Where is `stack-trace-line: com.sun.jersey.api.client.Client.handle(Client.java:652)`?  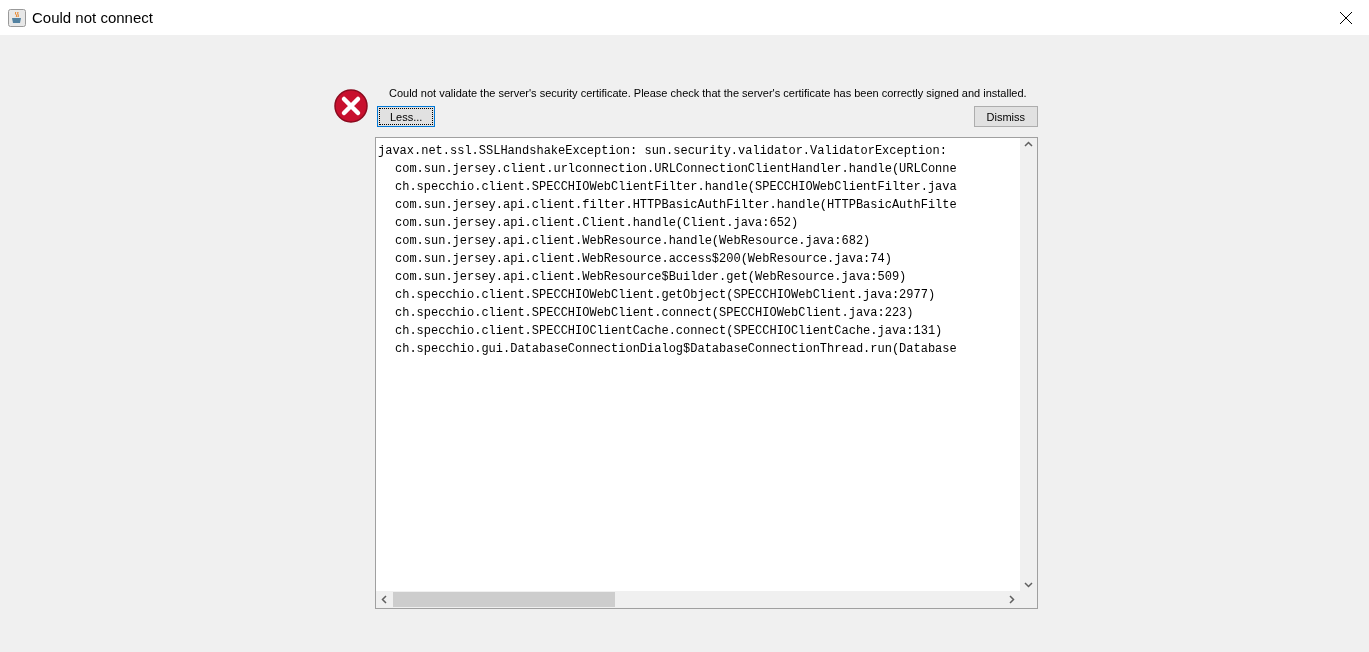 stack-trace-line: com.sun.jersey.api.client.Client.handle(Client.java:652) is located at coordinates (597, 223).